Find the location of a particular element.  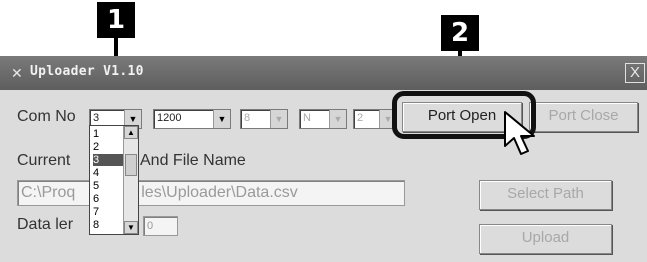

com-option-5: 5 is located at coordinates (108, 186).